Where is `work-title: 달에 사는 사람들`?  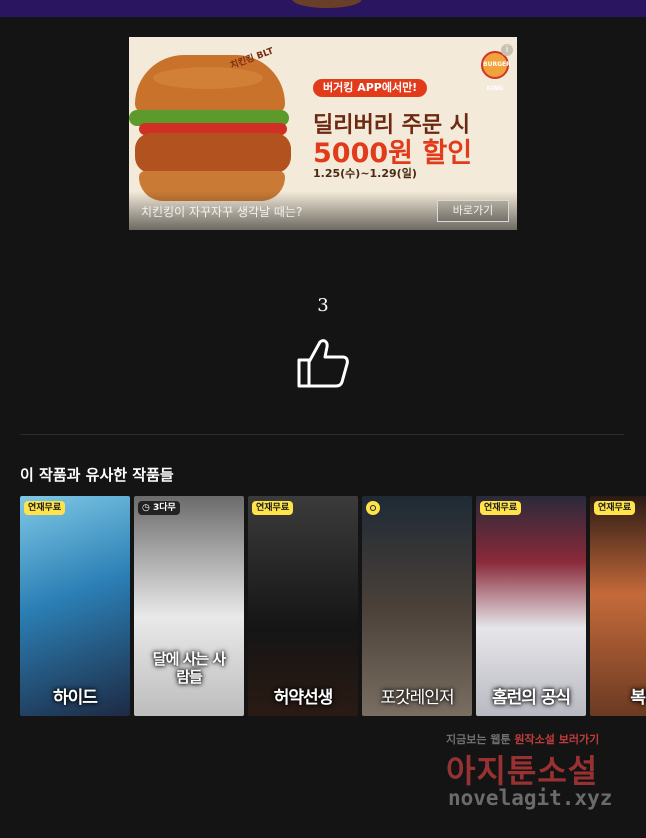 work-title: 달에 사는 사람들 is located at coordinates (189, 668).